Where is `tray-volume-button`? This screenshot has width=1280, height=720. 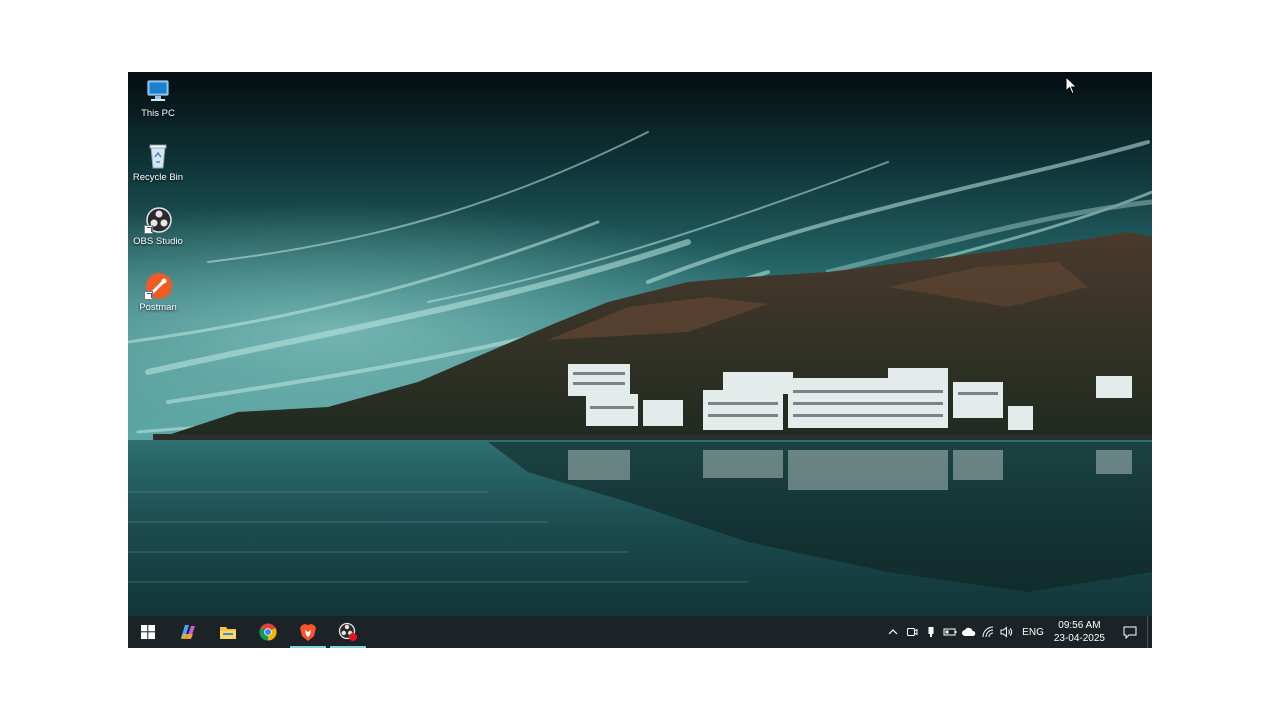 tray-volume-button is located at coordinates (1006, 632).